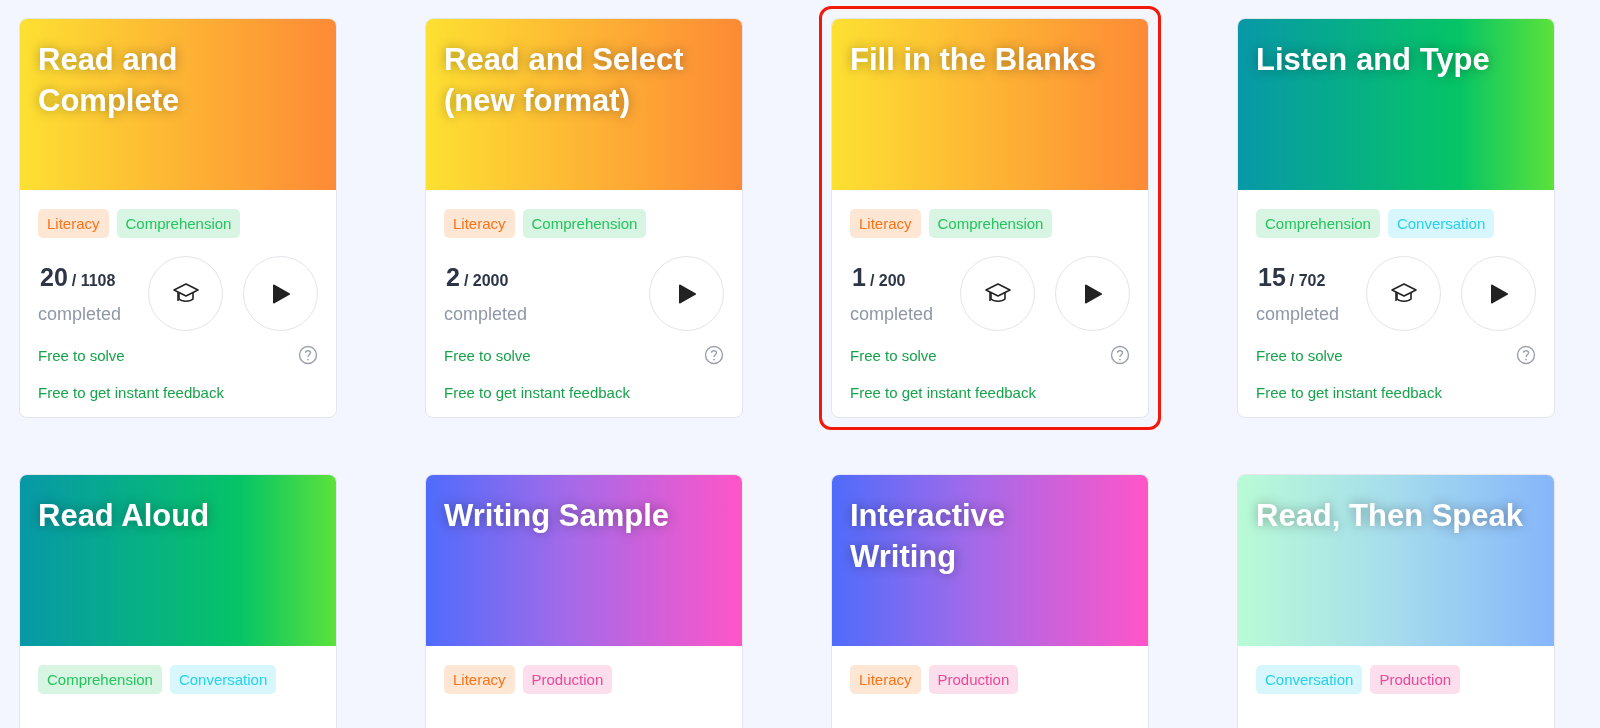 The height and width of the screenshot is (728, 1600). I want to click on total-count: / 1108, so click(93, 280).